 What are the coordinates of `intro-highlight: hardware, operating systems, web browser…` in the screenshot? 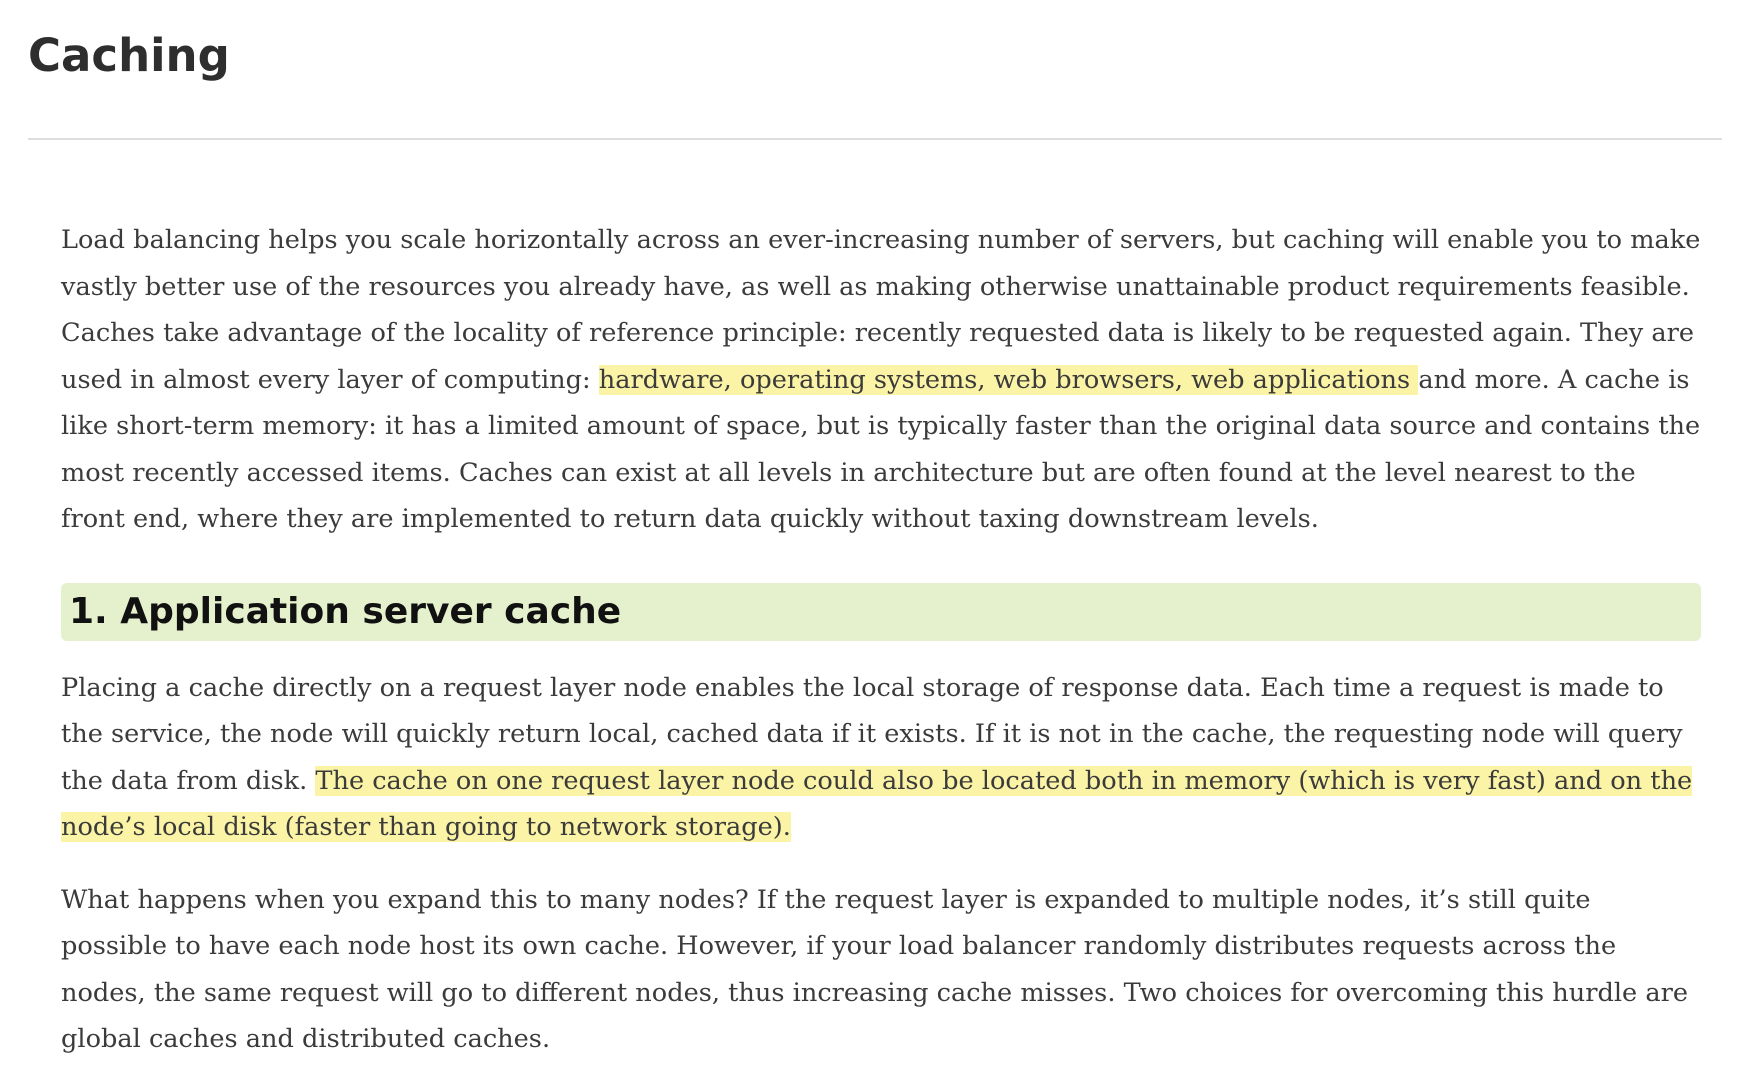 It's located at (1008, 379).